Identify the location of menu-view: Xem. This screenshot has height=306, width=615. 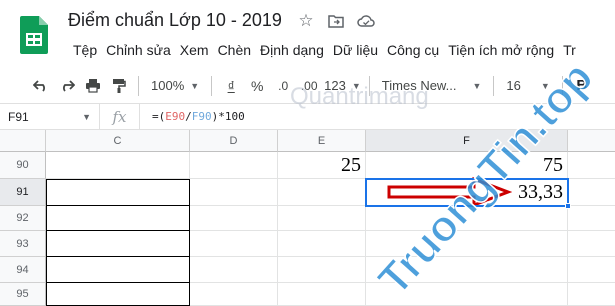
(196, 50).